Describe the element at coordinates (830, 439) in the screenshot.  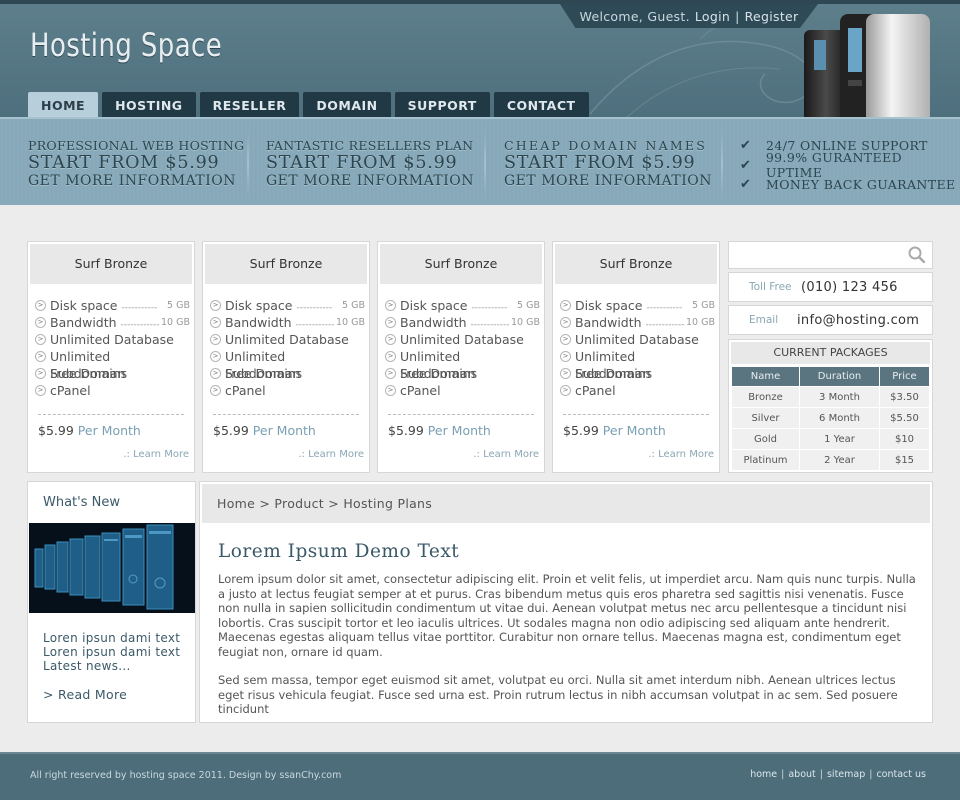
I see `table-row: Gold 1 Year $10` at that location.